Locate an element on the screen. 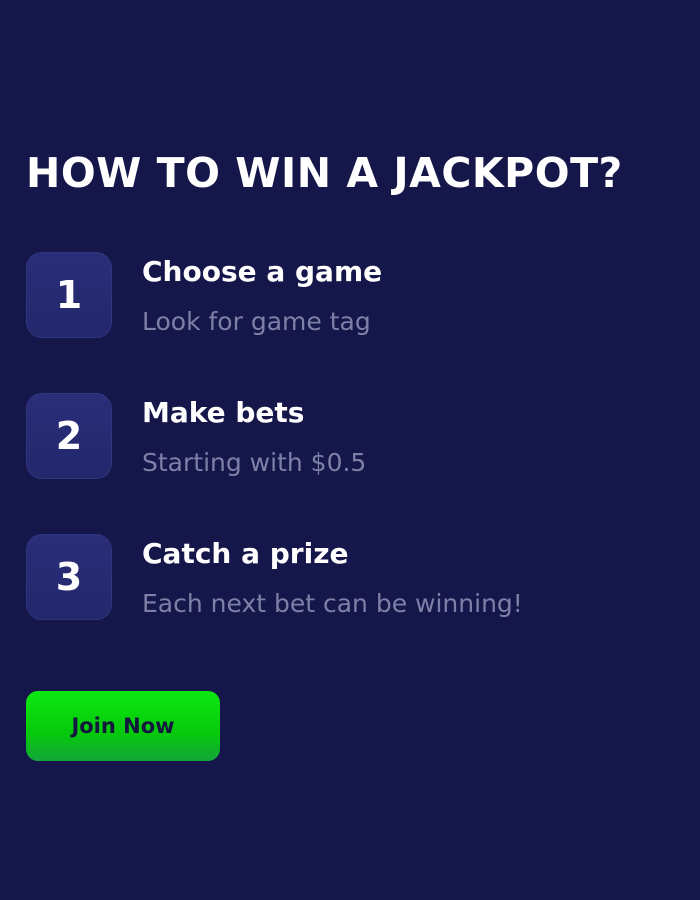 The height and width of the screenshot is (900, 700). step-title: Choose a game is located at coordinates (262, 271).